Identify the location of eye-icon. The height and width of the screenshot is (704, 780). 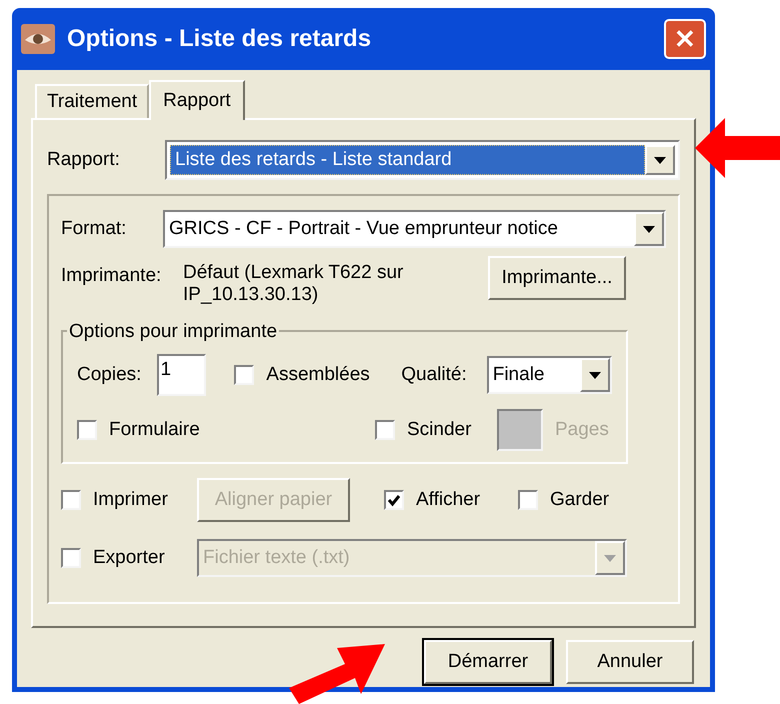
(38, 39).